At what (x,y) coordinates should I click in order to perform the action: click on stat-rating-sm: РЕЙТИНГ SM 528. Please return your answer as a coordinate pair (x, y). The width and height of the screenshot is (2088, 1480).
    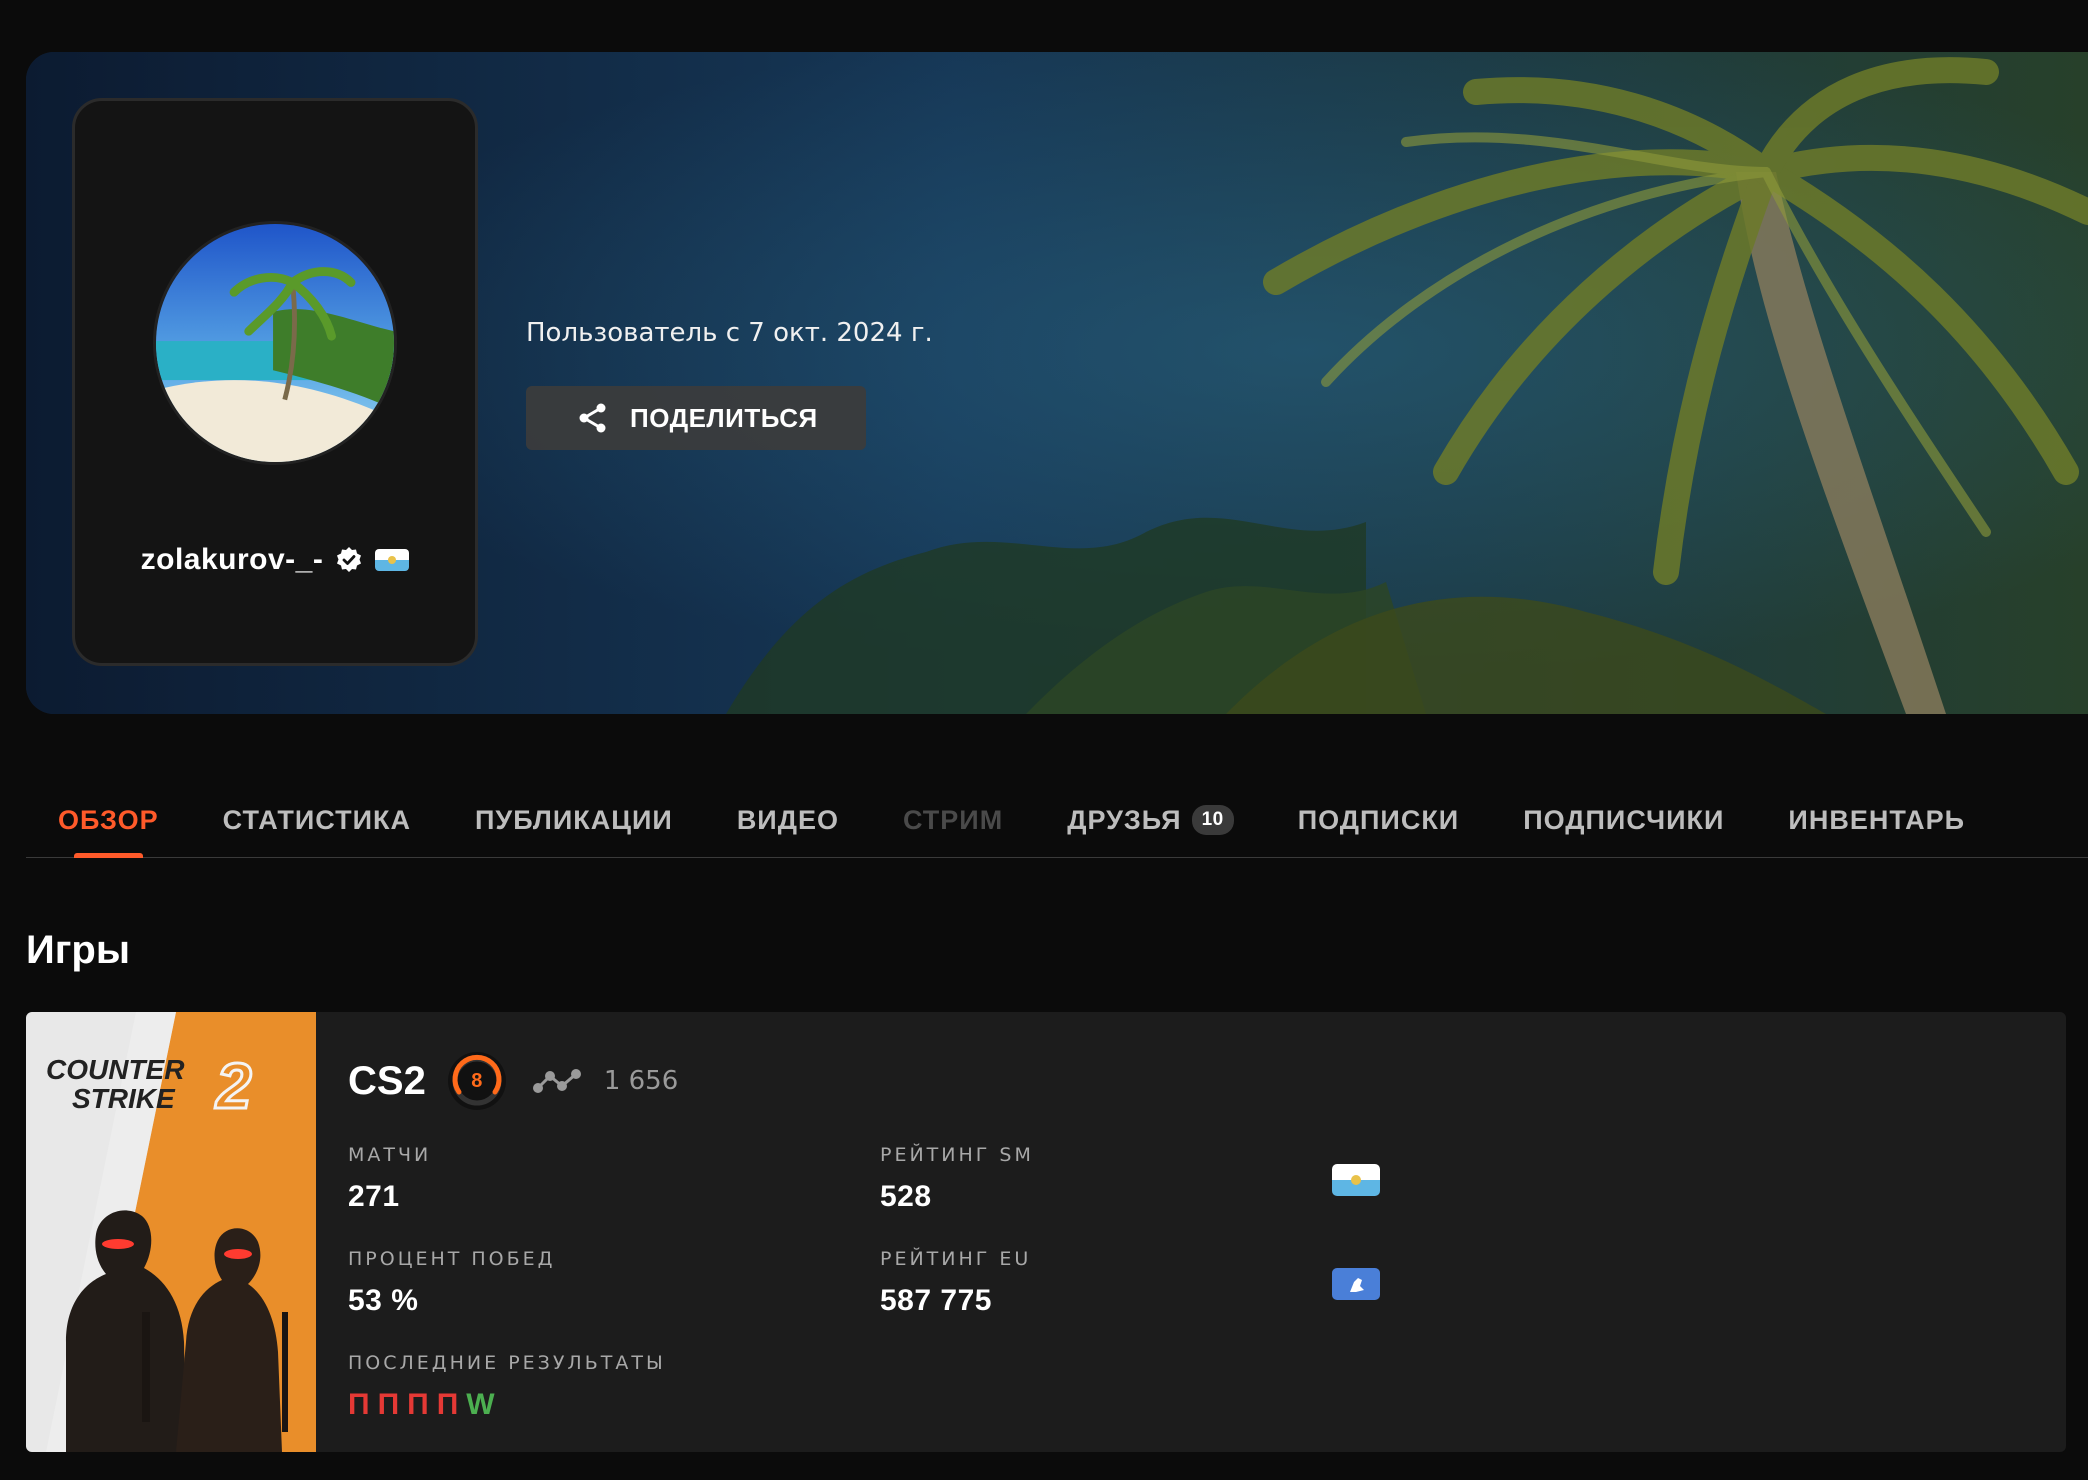
    Looking at the image, I should click on (957, 1179).